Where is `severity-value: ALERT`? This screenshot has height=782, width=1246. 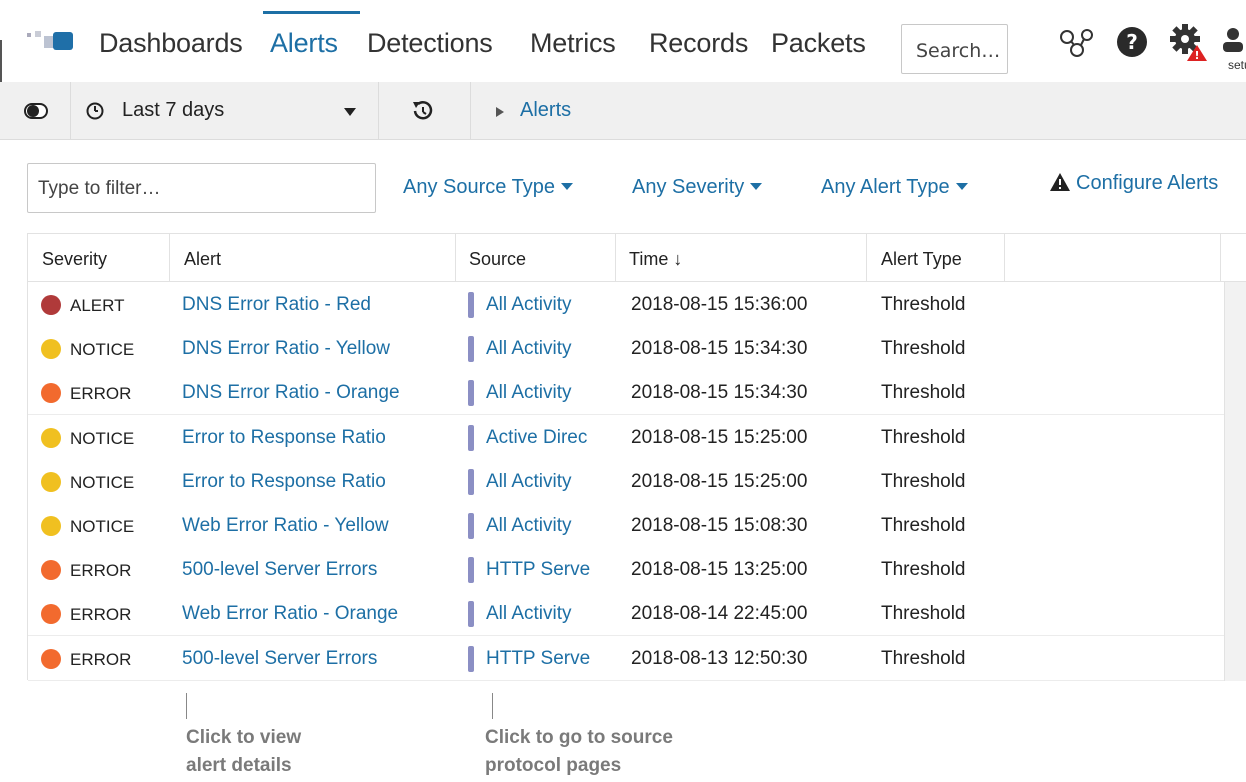
severity-value: ALERT is located at coordinates (97, 305).